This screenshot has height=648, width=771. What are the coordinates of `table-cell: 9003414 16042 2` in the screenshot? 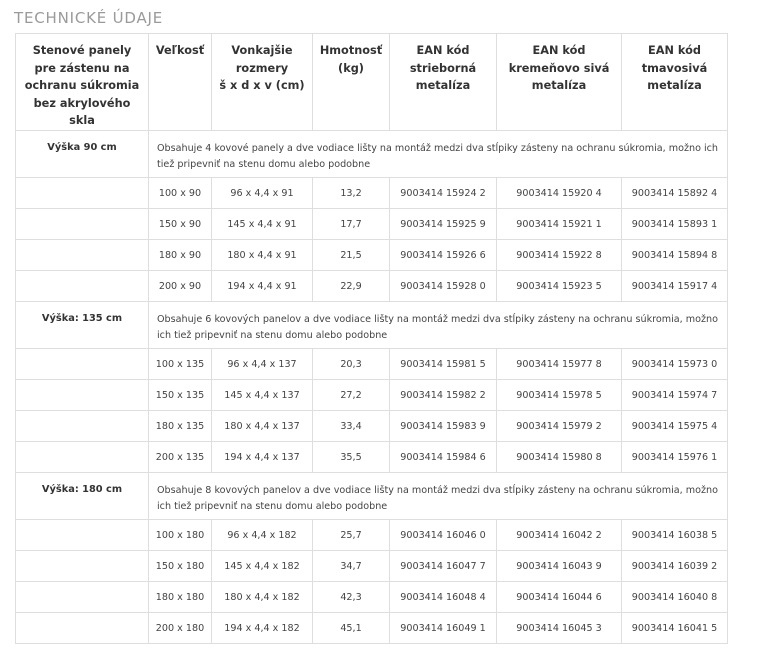 It's located at (559, 535).